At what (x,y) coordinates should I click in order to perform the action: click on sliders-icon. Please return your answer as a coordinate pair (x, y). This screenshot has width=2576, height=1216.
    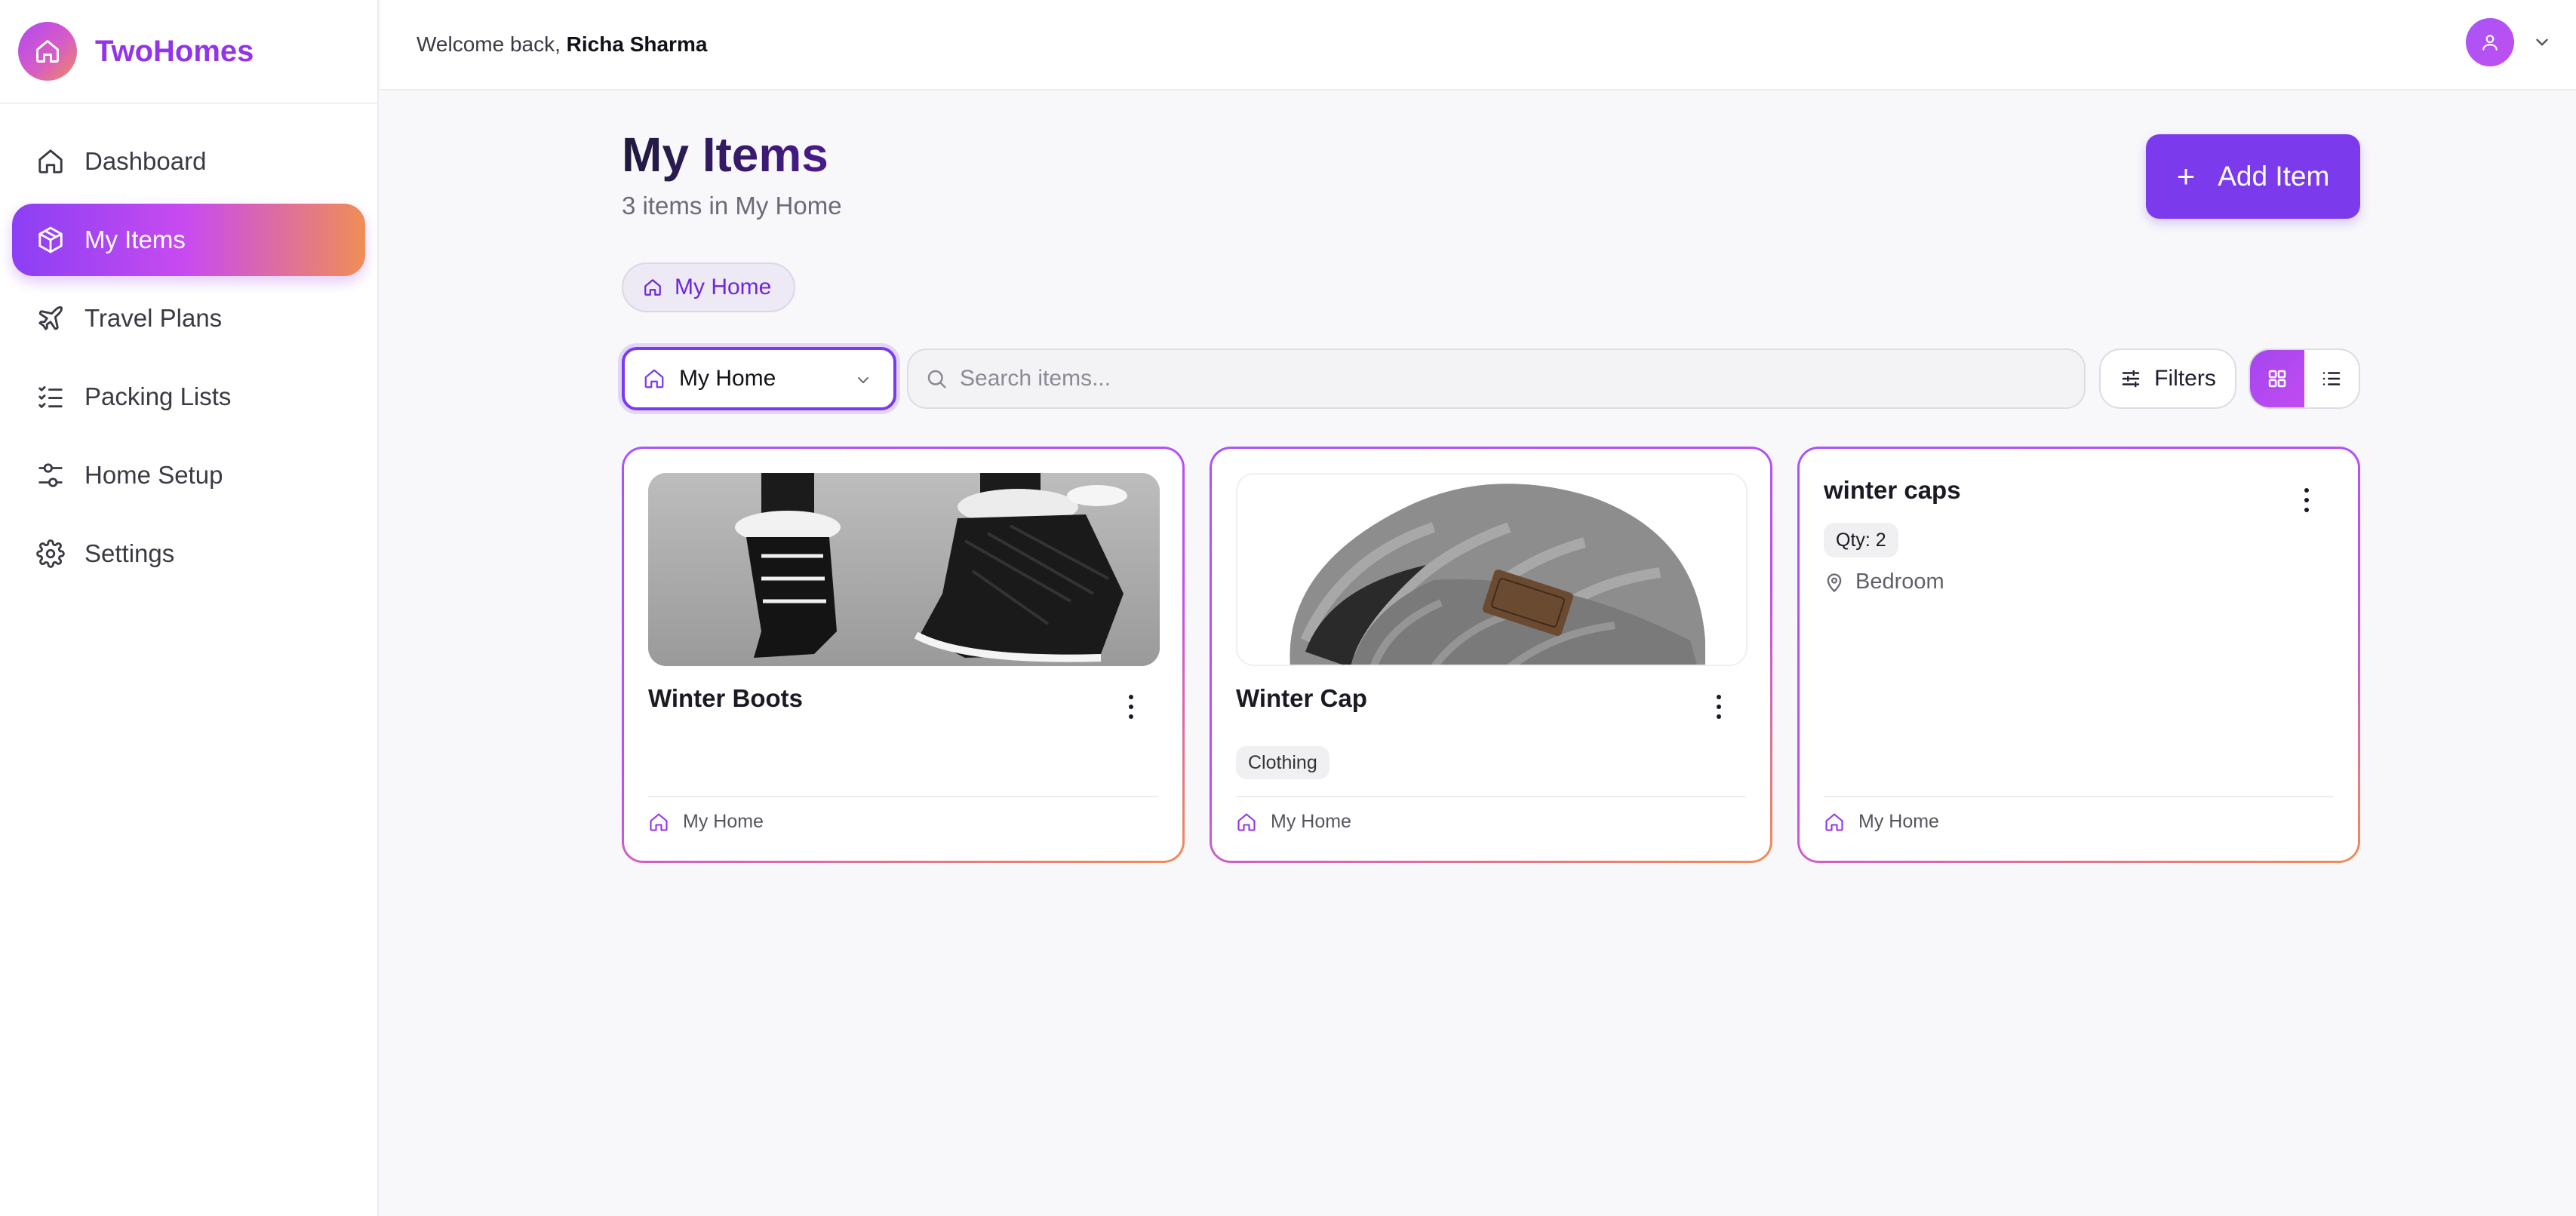
    Looking at the image, I should click on (50, 475).